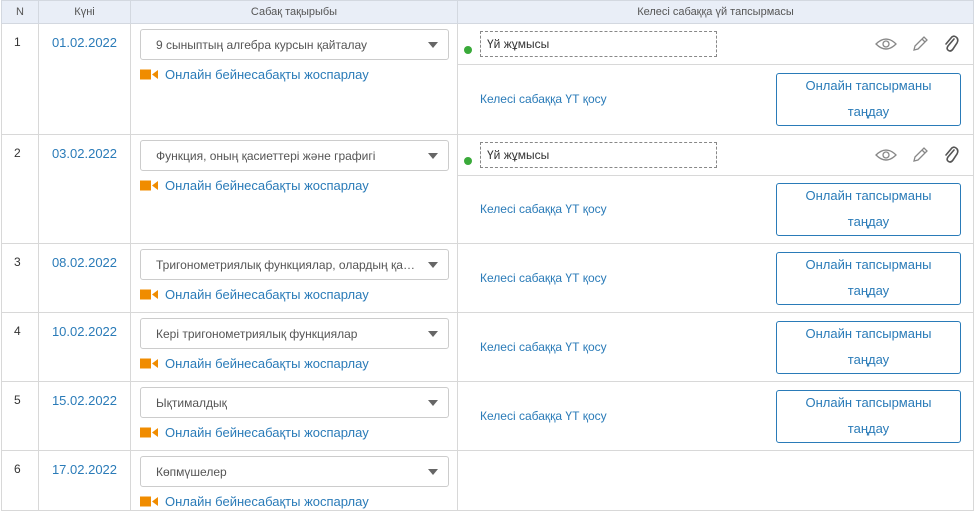  I want to click on topic-select-value: 9 сыныптың алгебра курсын қайталау, so click(262, 44).